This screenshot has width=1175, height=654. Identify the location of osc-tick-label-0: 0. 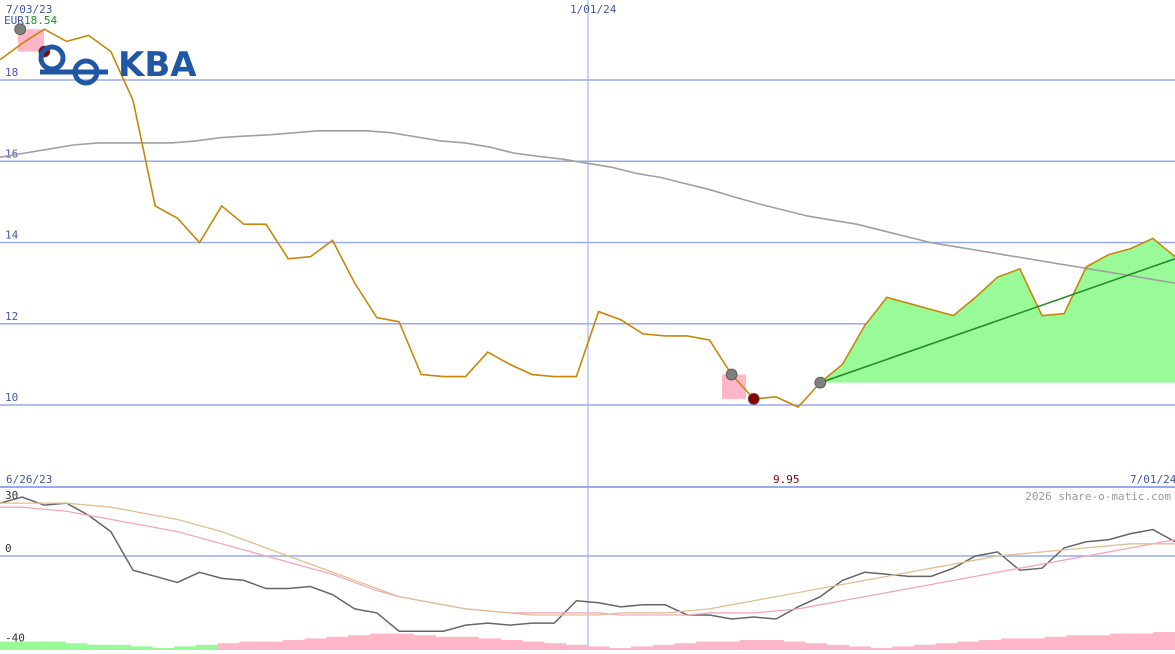
(8, 548).